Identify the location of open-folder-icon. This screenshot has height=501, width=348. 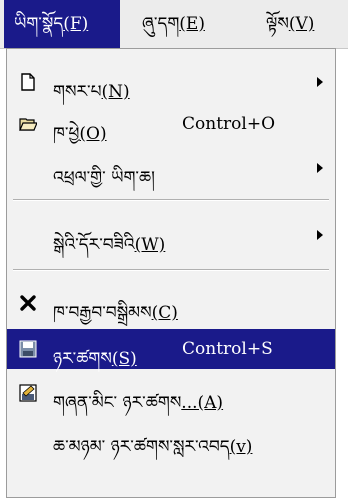
(28, 124).